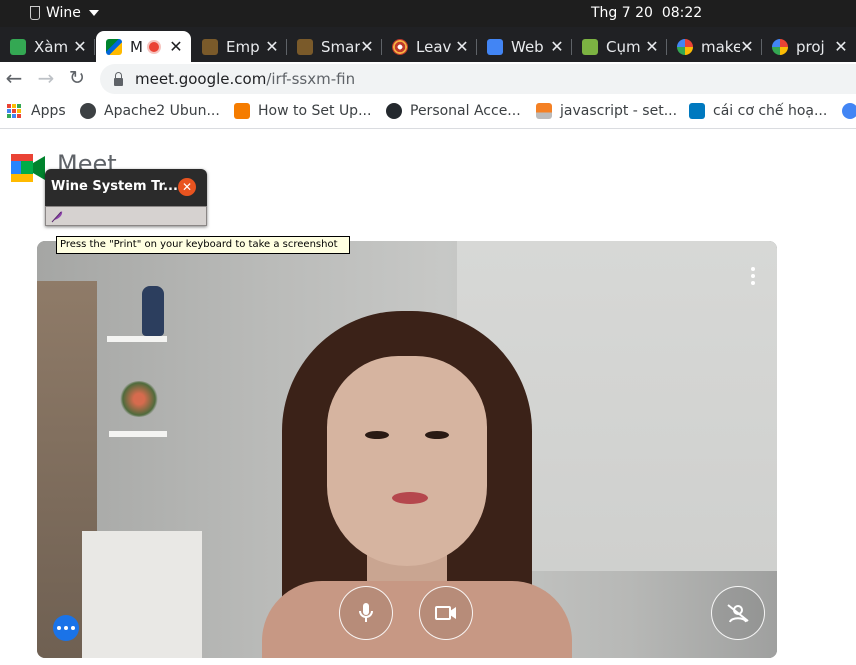 The height and width of the screenshot is (665, 856). I want to click on tab-chat: Xàm ✕, so click(47, 46).